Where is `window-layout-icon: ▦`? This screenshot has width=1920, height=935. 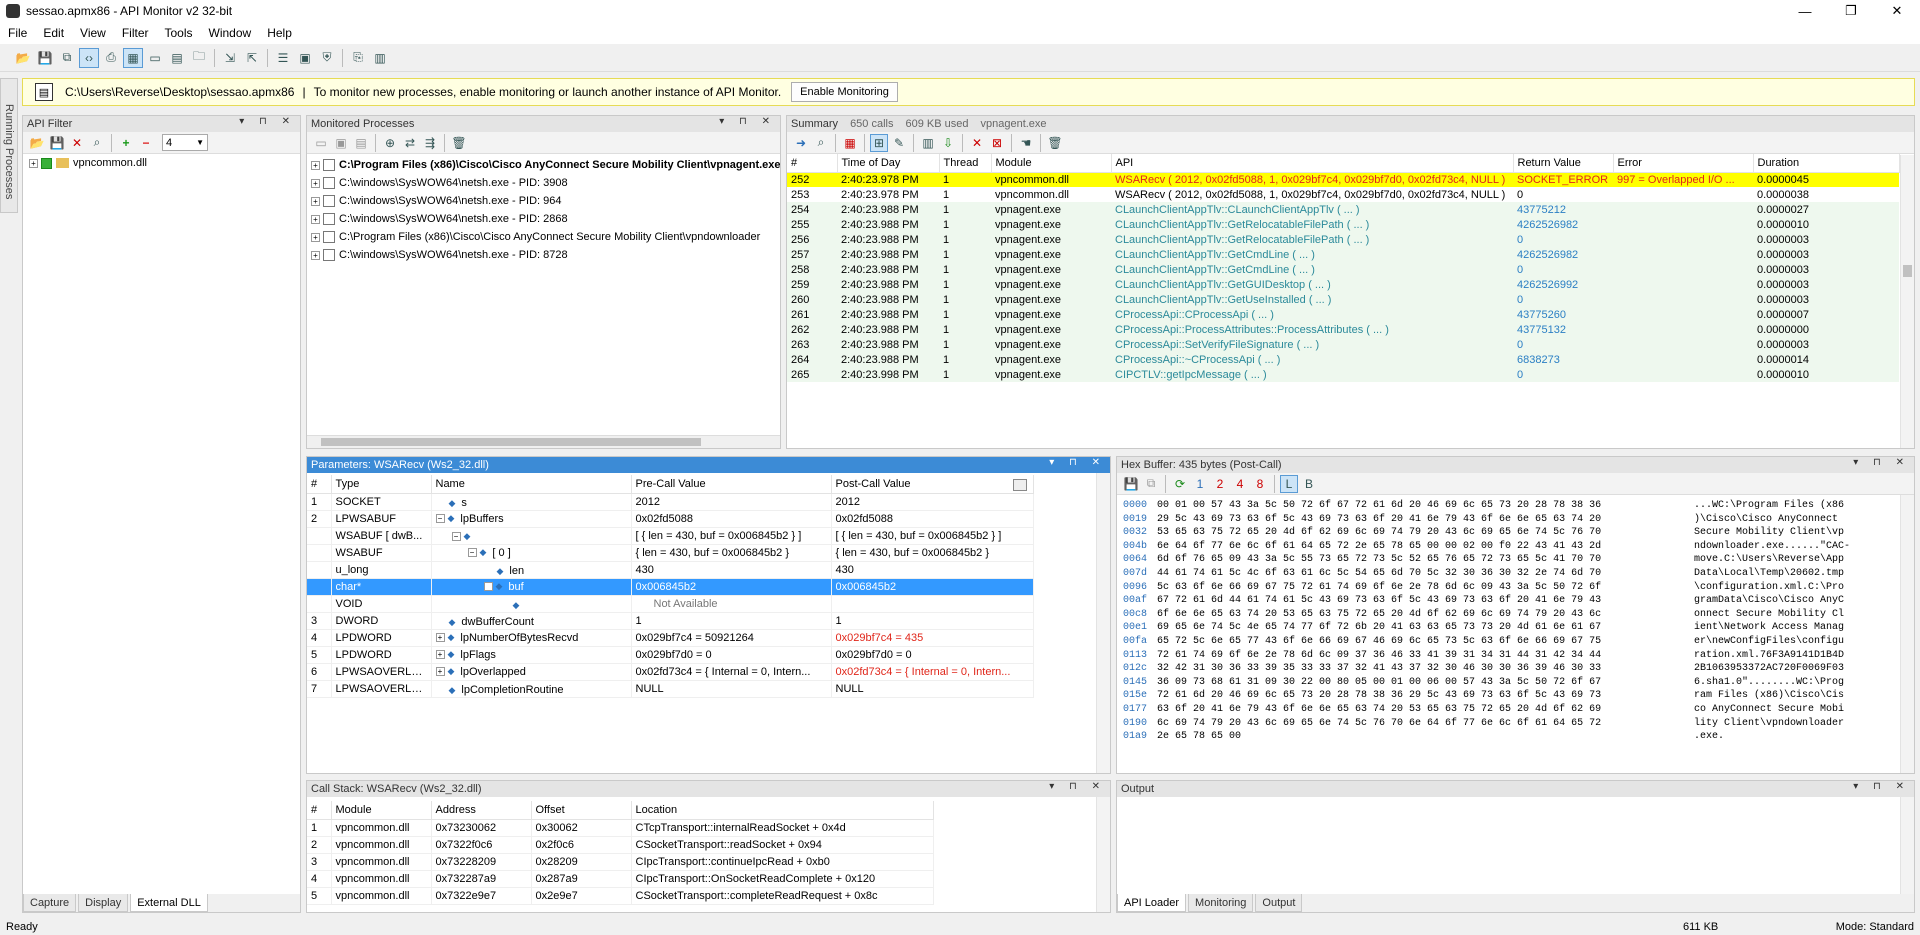 window-layout-icon: ▦ is located at coordinates (133, 57).